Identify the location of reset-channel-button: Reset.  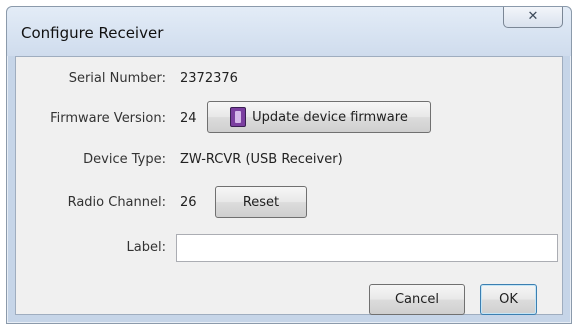
(261, 202).